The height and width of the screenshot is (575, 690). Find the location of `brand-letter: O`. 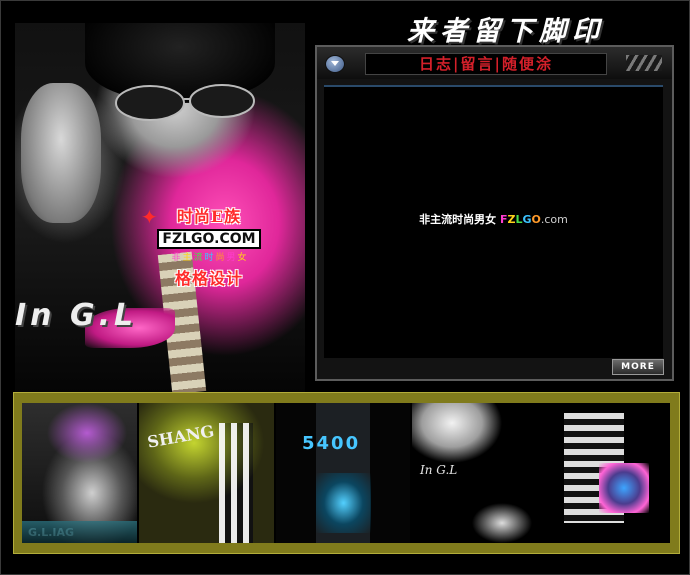

brand-letter: O is located at coordinates (536, 219).